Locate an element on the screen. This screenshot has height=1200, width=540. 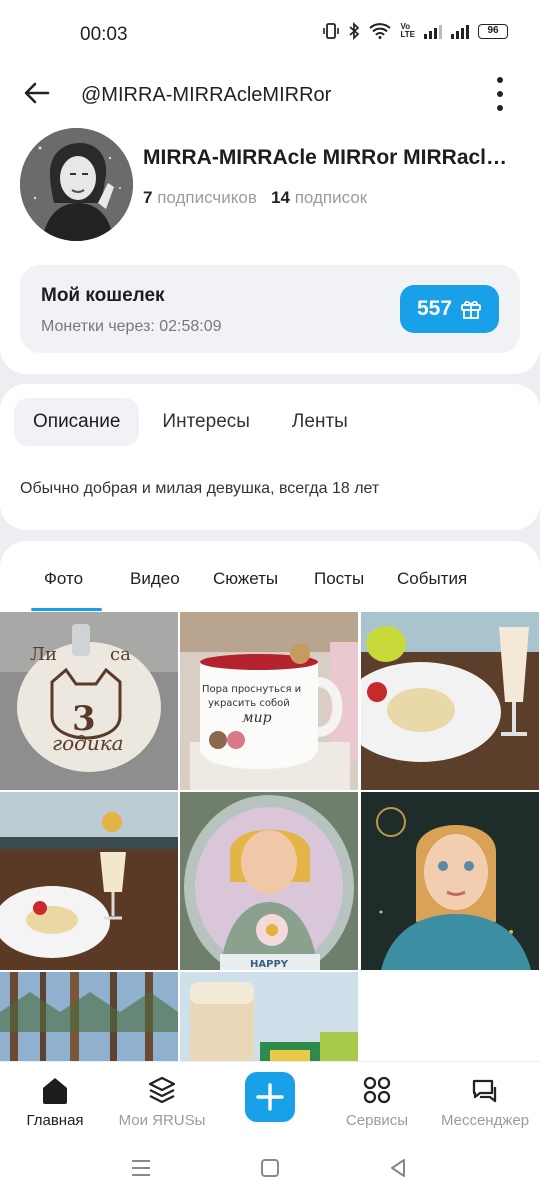
following-count: 14 is located at coordinates (280, 197).